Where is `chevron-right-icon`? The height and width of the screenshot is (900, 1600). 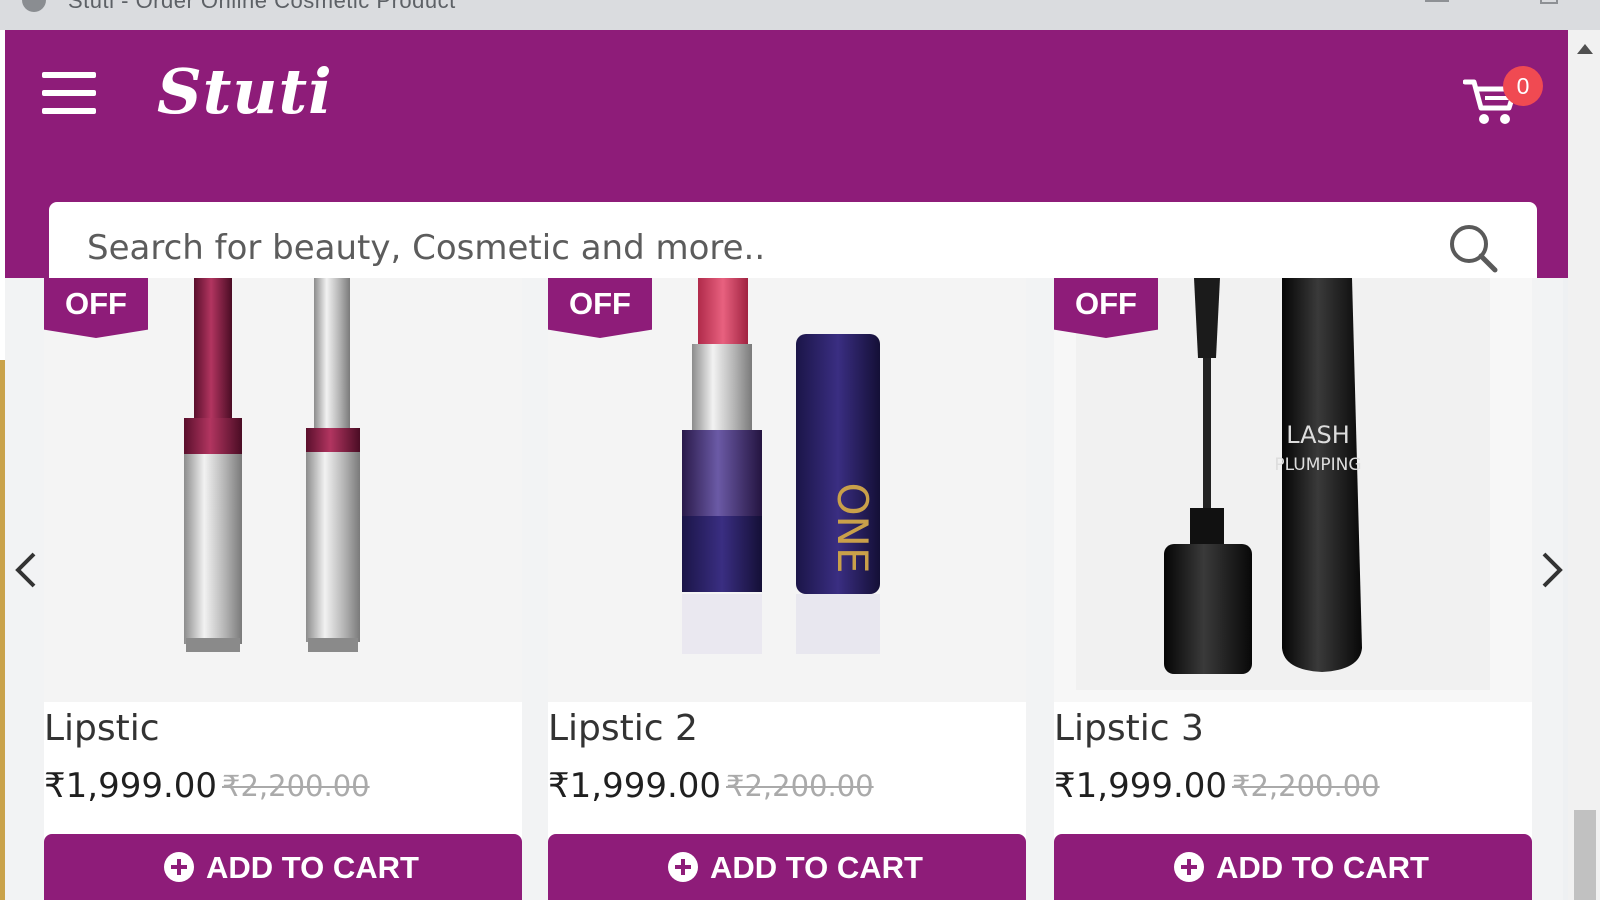
chevron-right-icon is located at coordinates (1552, 570).